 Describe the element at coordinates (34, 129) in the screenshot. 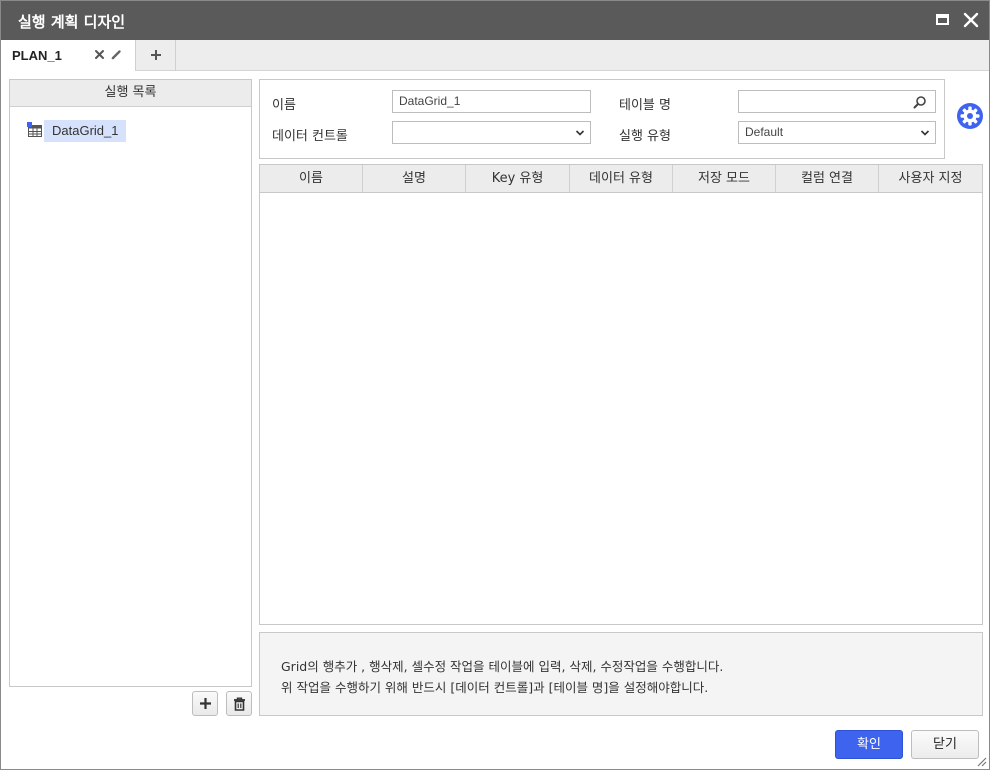

I see `grid-table-icon` at that location.